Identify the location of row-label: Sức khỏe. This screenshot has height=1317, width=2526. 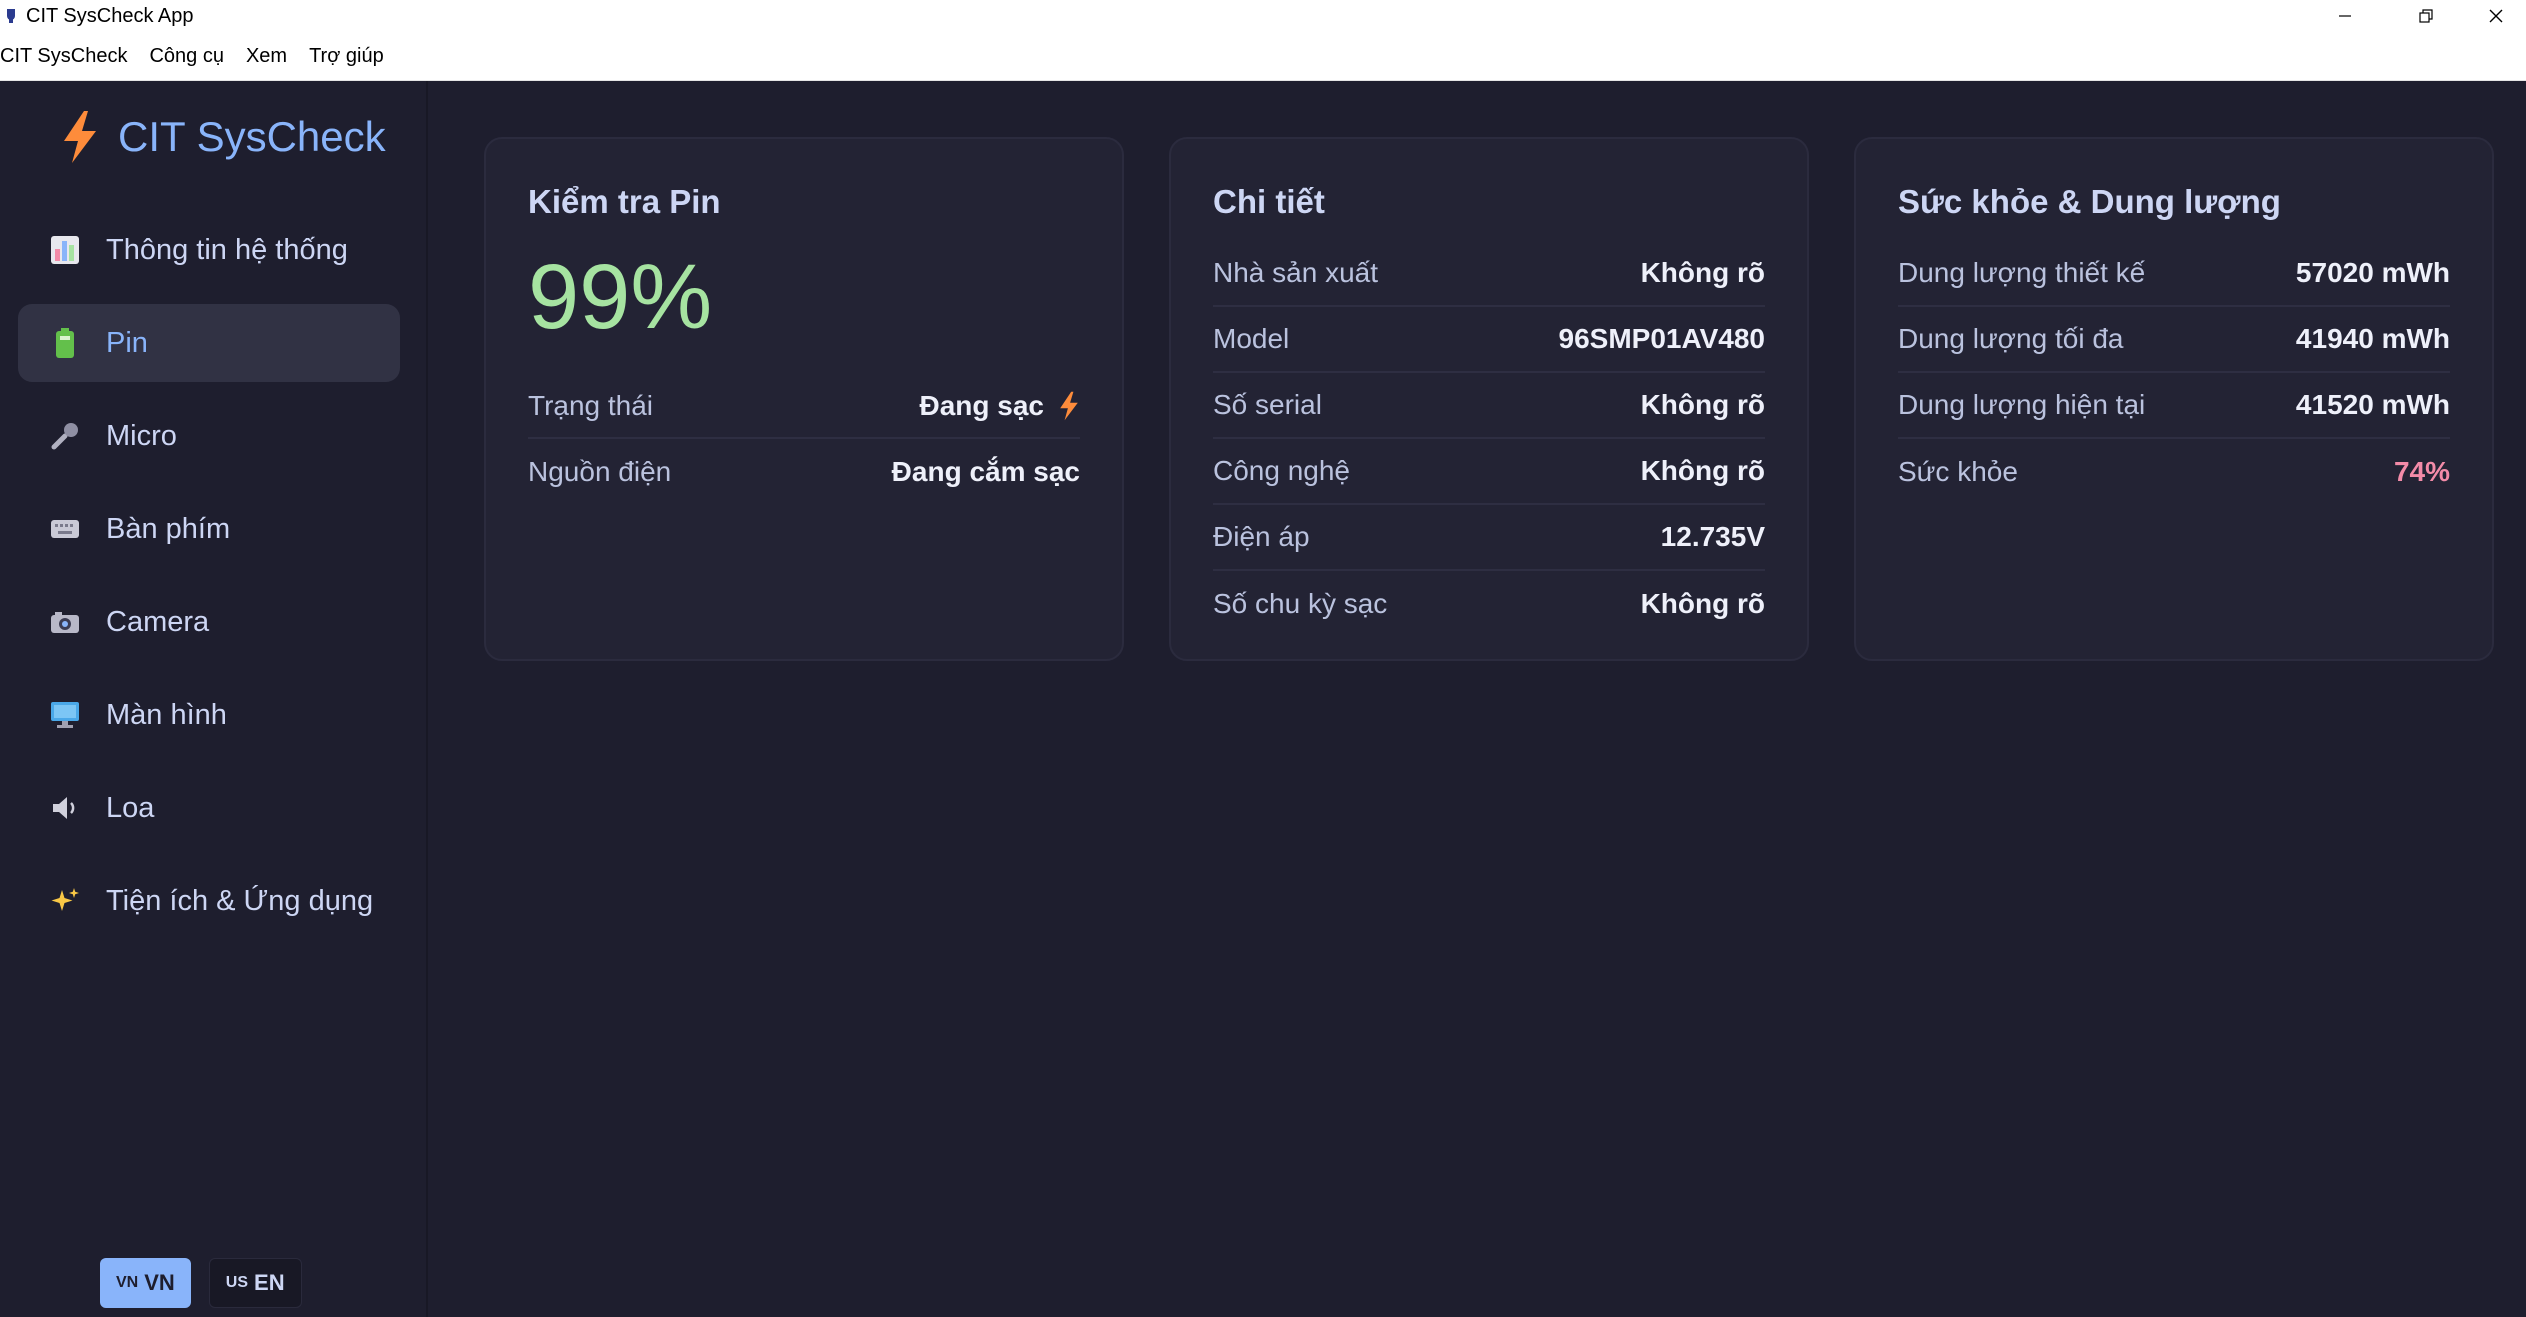
(1958, 471).